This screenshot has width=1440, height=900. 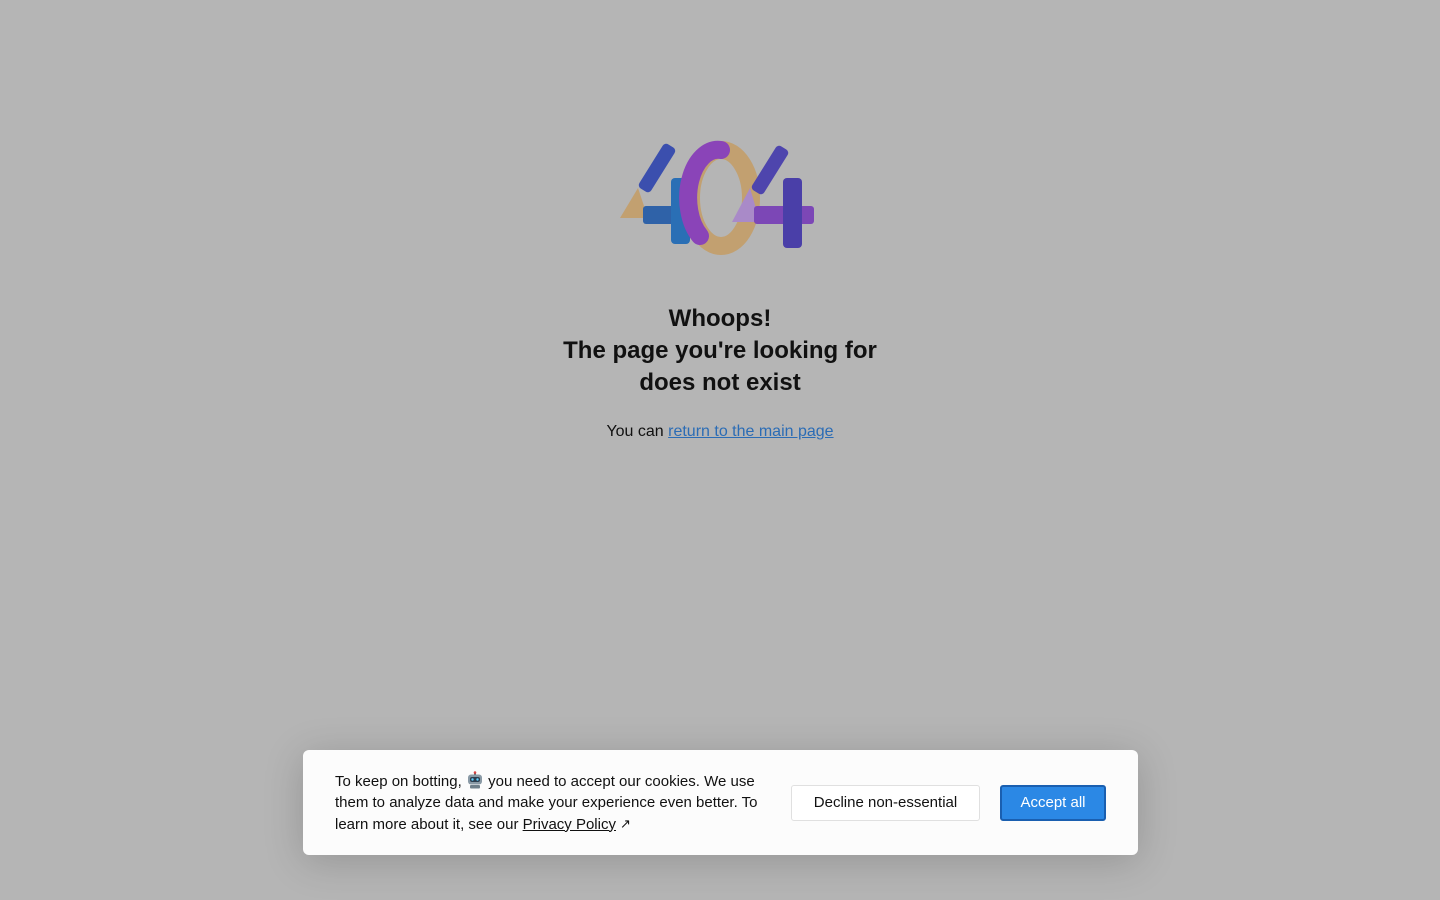 I want to click on robot-icon, so click(x=474, y=779).